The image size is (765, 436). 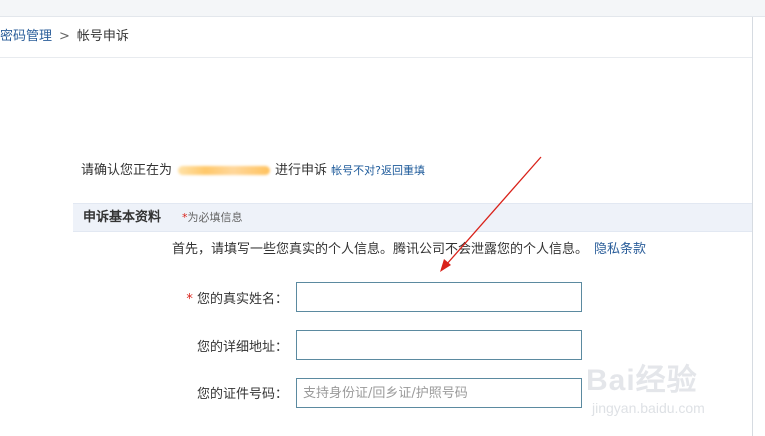 I want to click on confirm-text-after: 进行申诉, so click(x=301, y=170).